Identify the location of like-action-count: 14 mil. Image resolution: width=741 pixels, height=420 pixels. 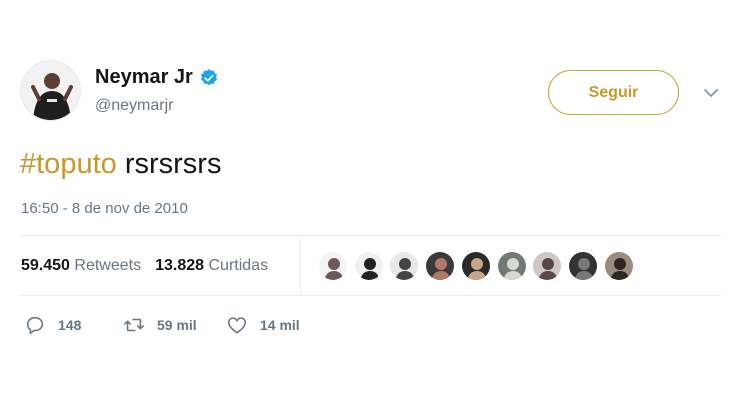
(280, 325).